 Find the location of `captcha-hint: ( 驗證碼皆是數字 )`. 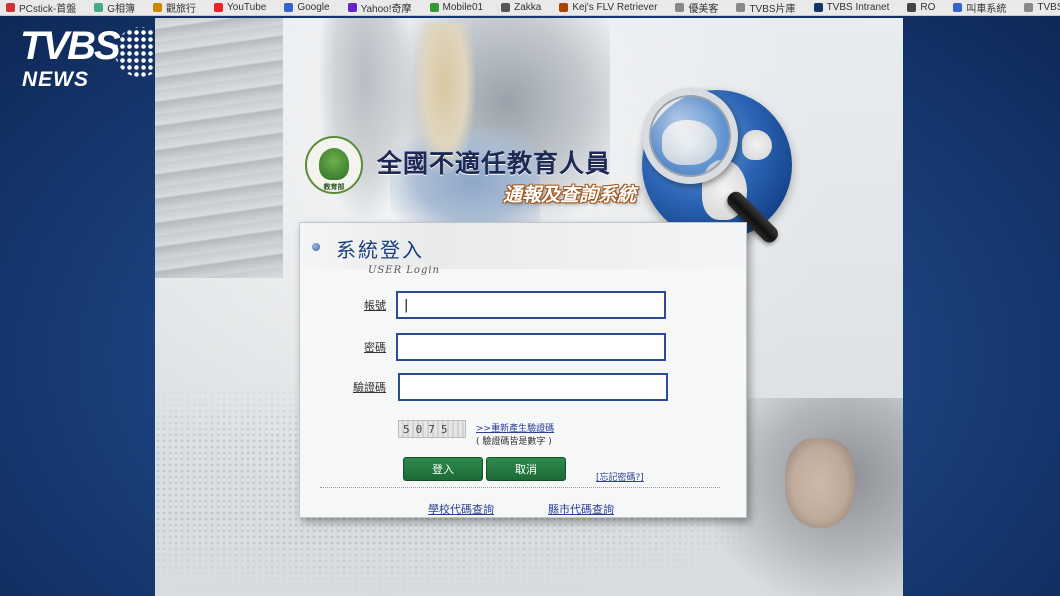

captcha-hint: ( 驗證碼皆是數字 ) is located at coordinates (514, 442).